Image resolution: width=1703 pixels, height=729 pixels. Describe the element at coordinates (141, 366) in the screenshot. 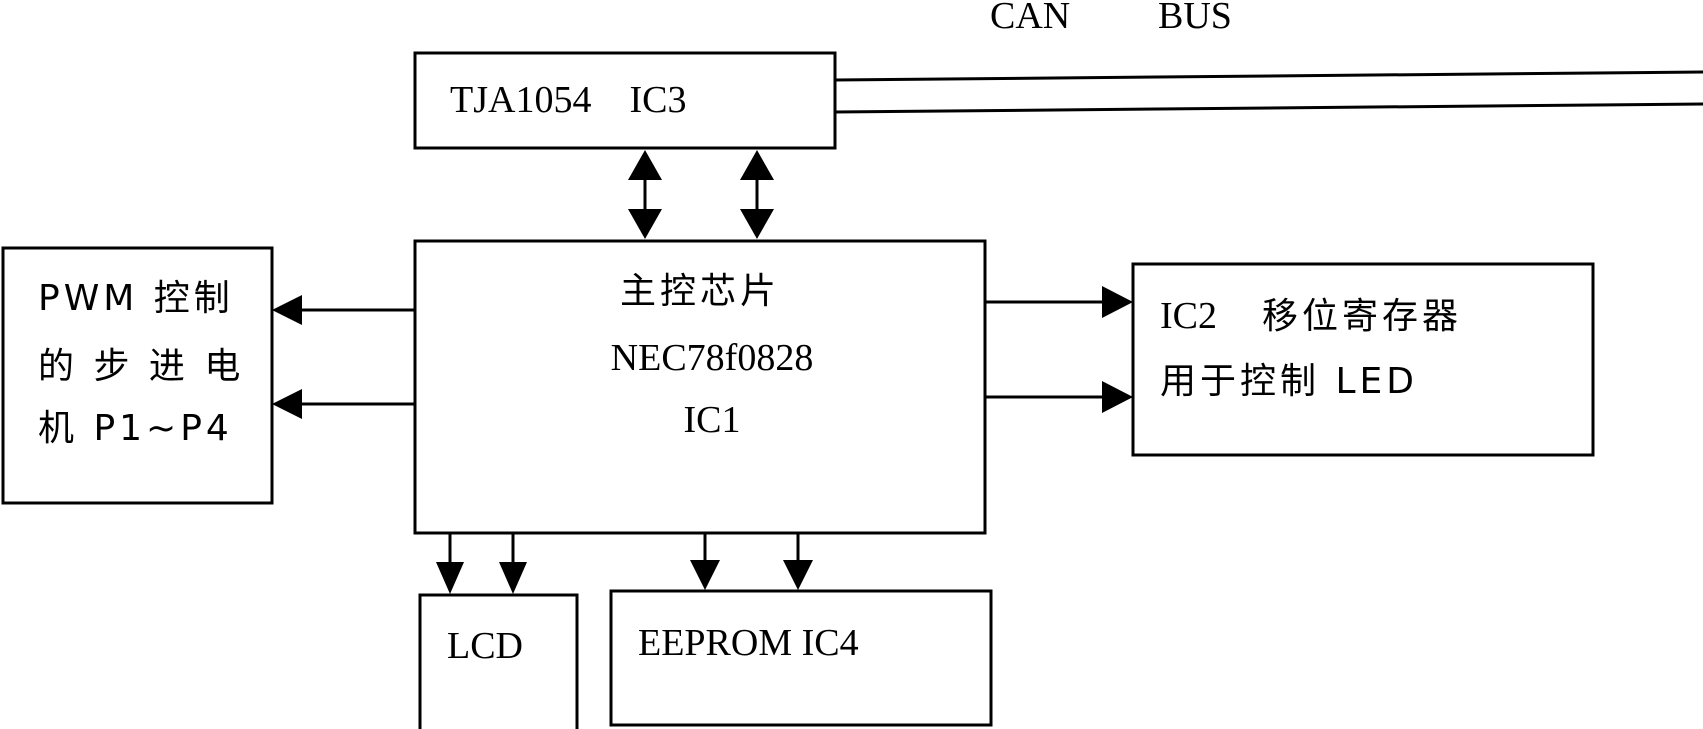

I see `motor-line-2: 的 步 进 电` at that location.